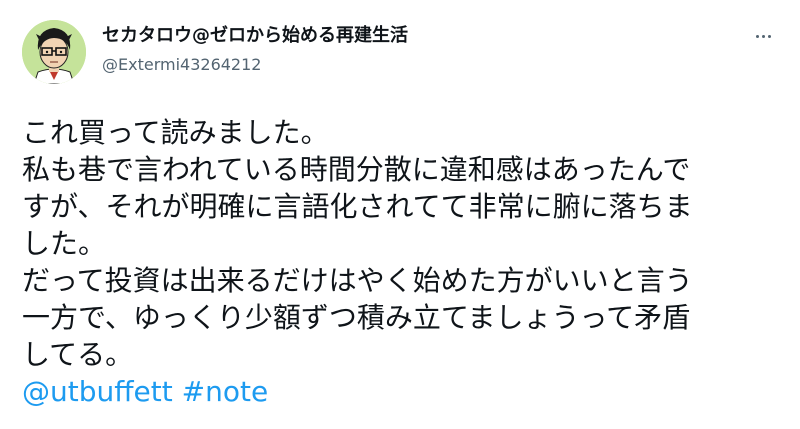 The width and height of the screenshot is (800, 429). I want to click on tweet-text-line: 一方で、ゆっくり少額ずつ積み立てましょうって矛盾, so click(356, 317).